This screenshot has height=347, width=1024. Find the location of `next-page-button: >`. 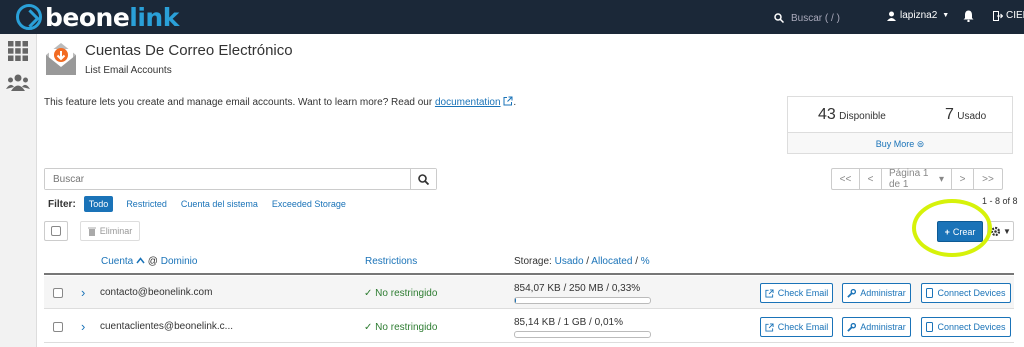

next-page-button: > is located at coordinates (963, 179).